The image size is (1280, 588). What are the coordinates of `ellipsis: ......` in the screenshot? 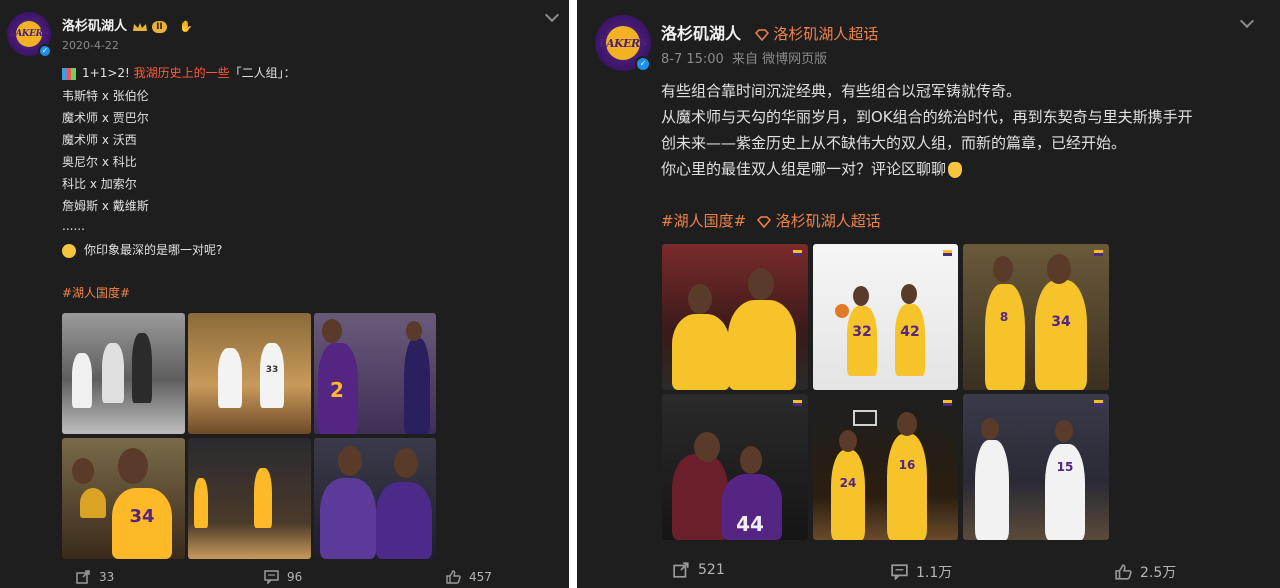 It's located at (73, 226).